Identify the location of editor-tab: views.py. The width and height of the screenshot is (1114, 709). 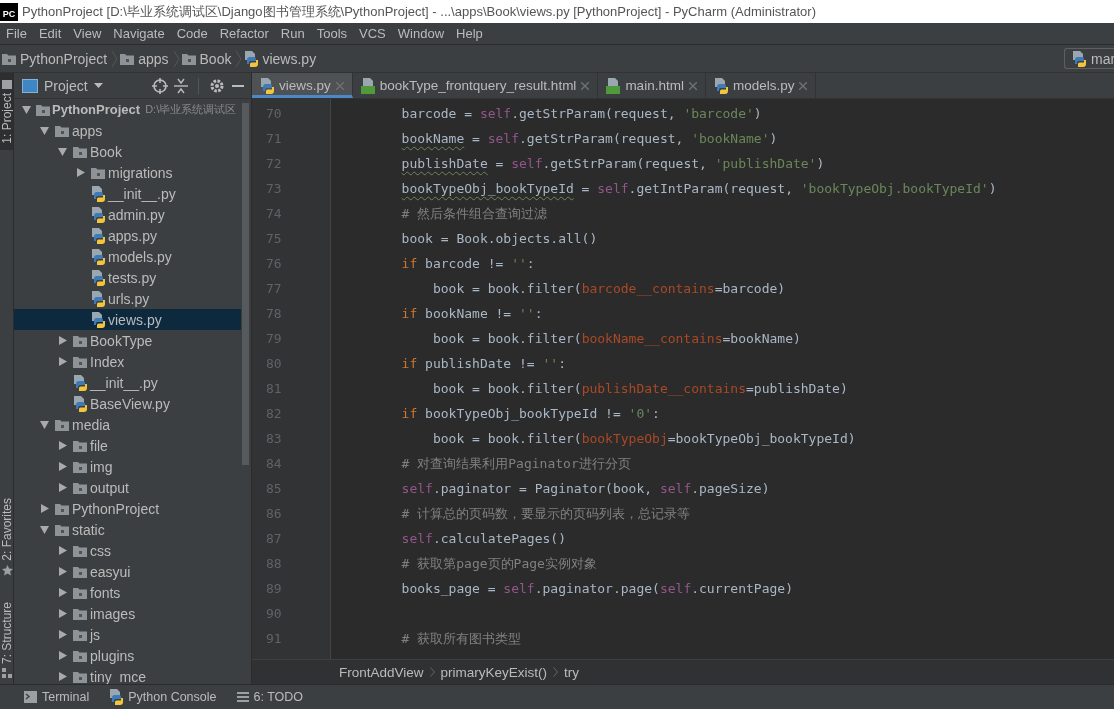
(302, 85).